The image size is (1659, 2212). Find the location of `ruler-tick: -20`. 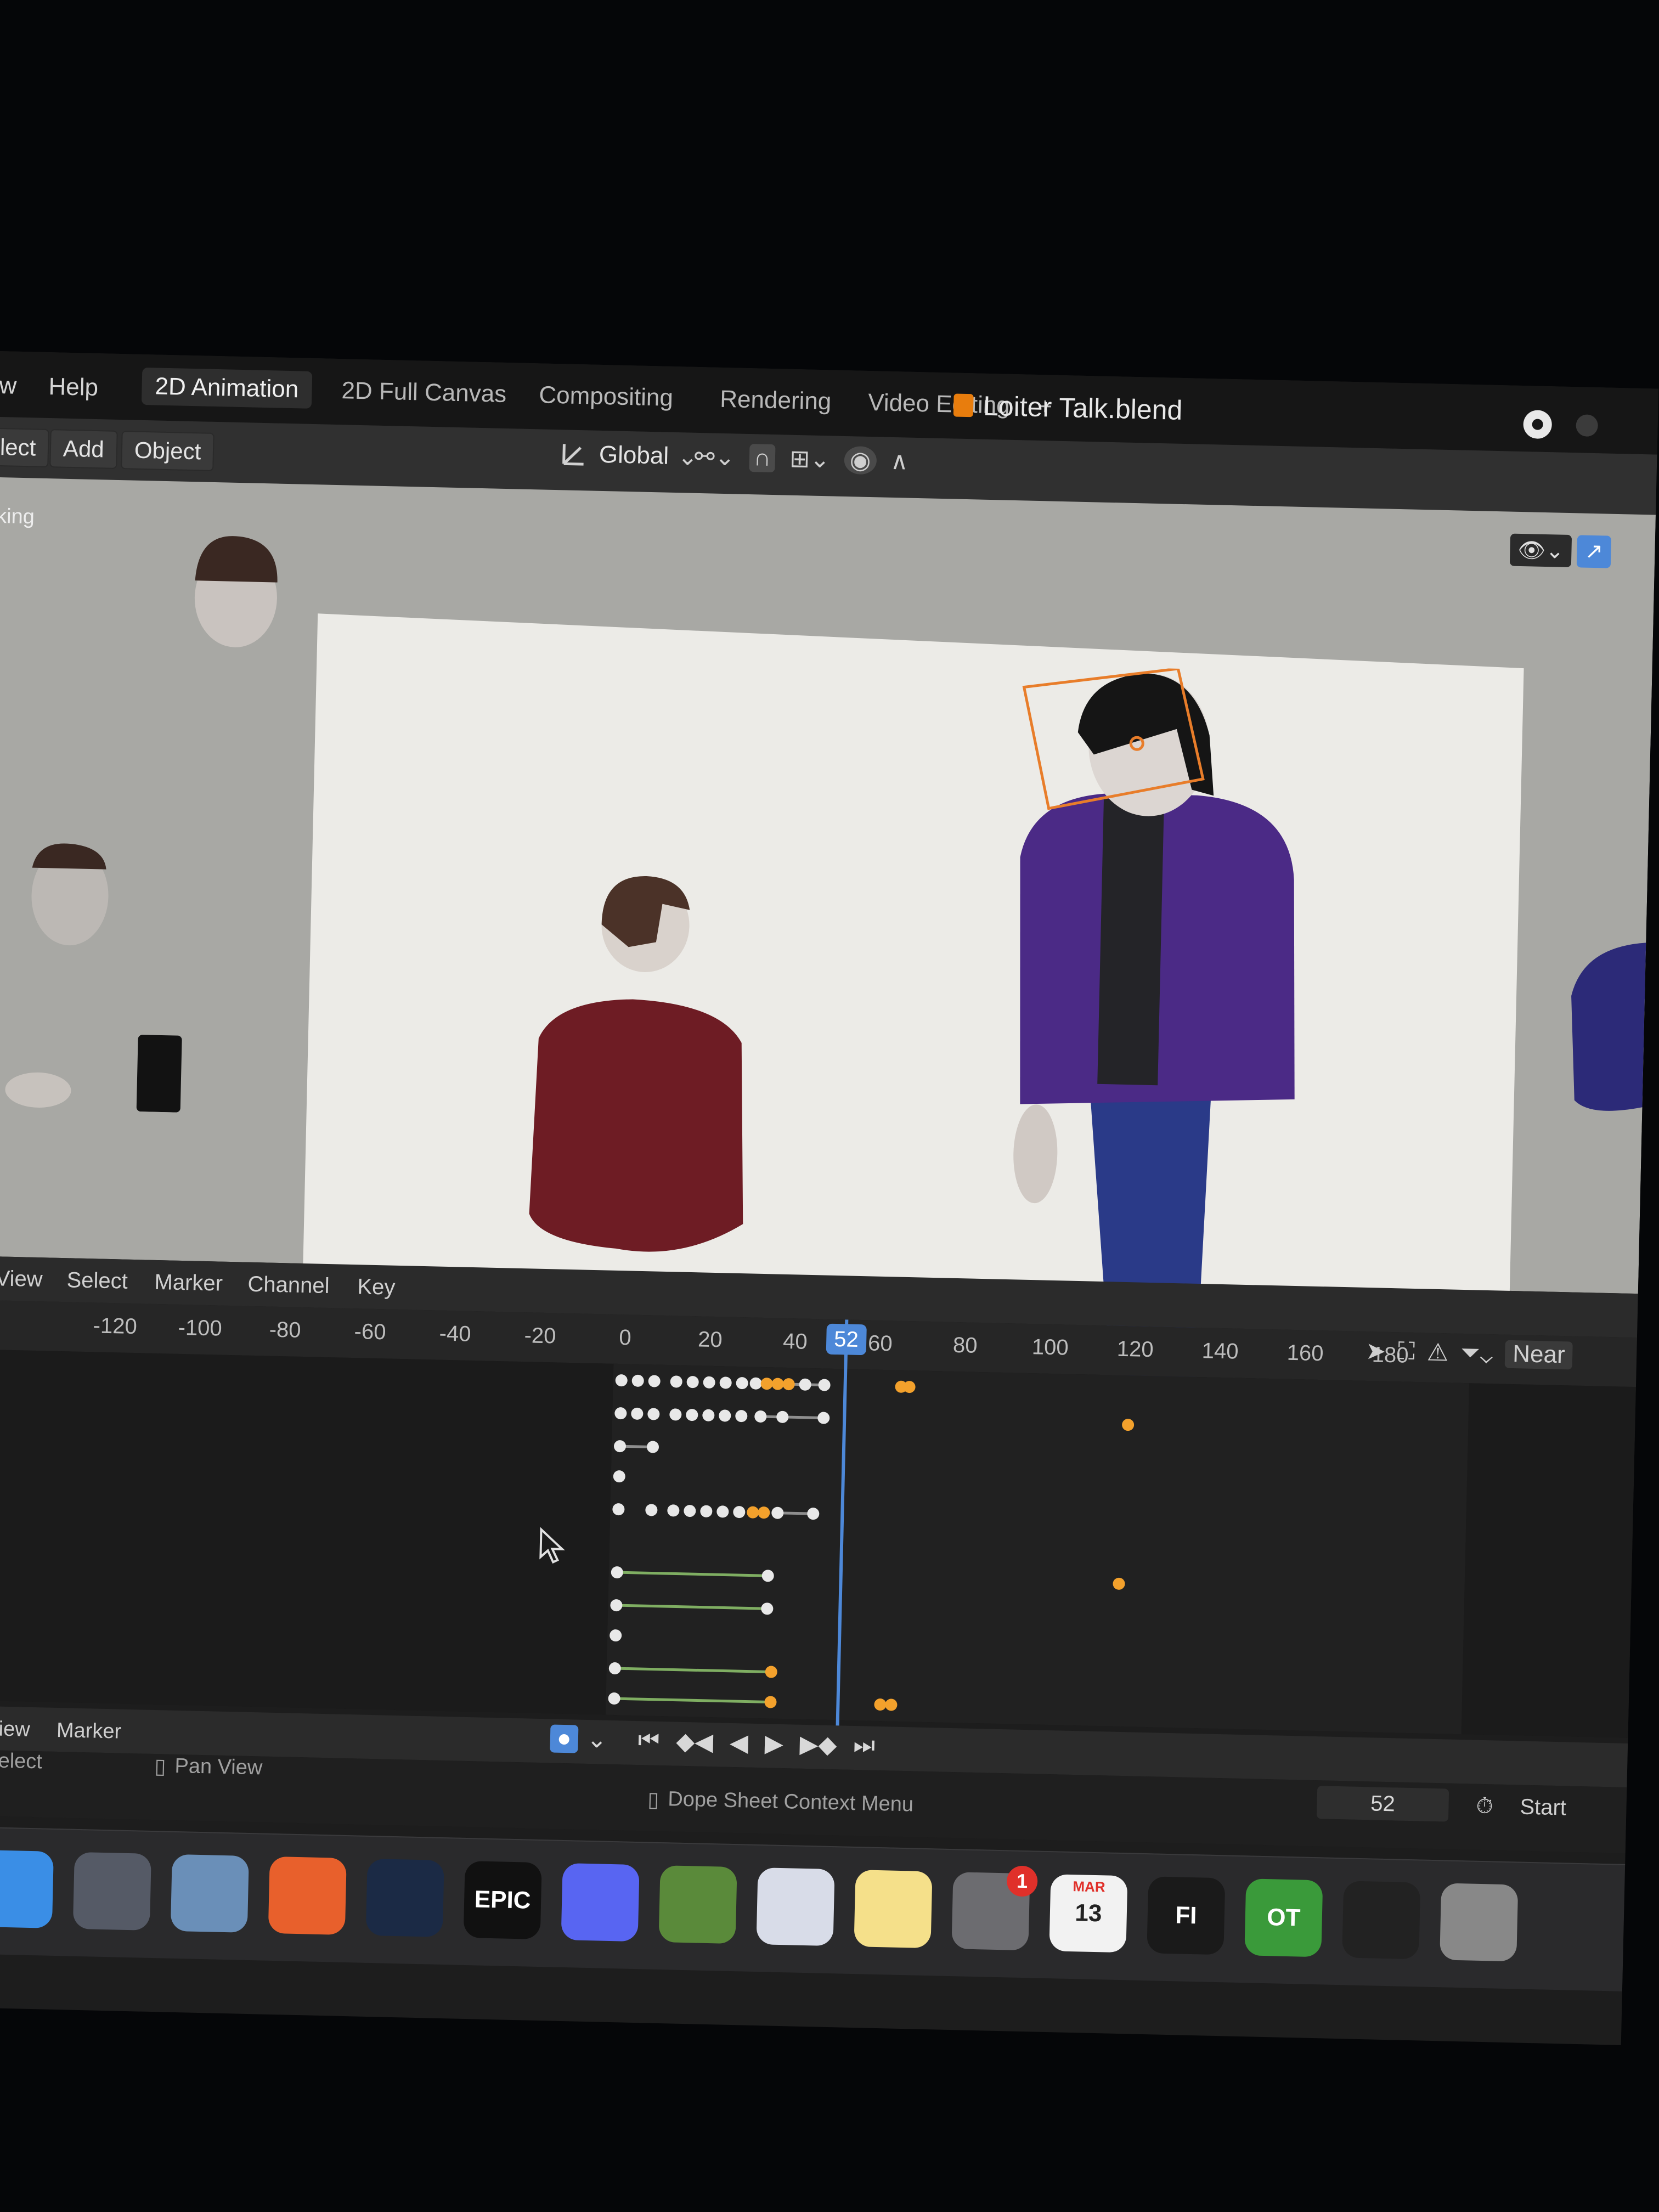

ruler-tick: -20 is located at coordinates (540, 1335).